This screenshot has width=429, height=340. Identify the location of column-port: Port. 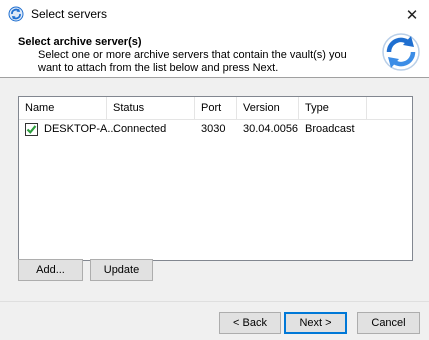
(216, 108).